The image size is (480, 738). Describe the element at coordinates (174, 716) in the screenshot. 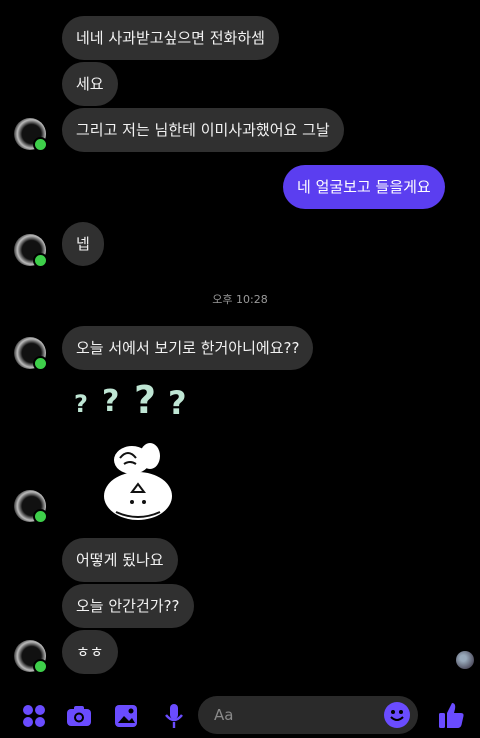

I see `microphone-icon` at that location.